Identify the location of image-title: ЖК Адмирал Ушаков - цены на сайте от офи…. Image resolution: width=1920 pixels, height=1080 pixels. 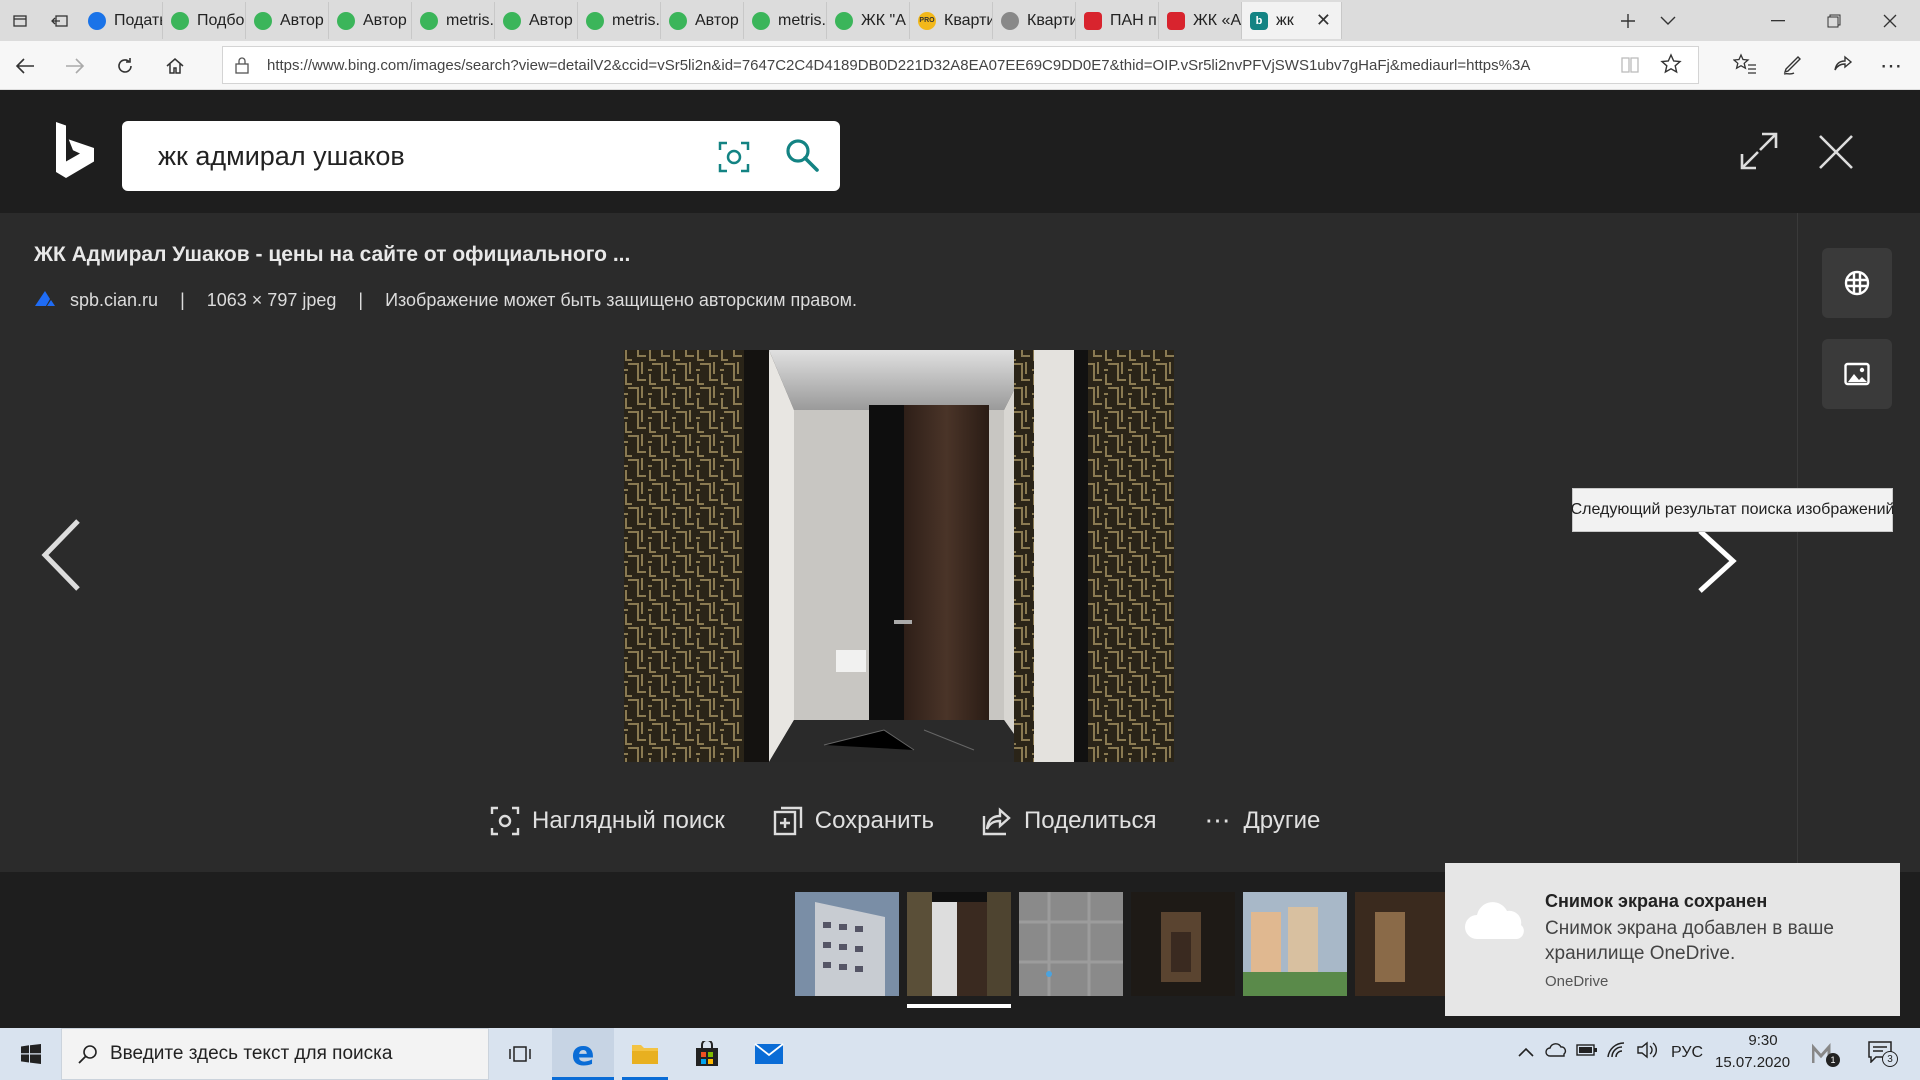
(332, 255).